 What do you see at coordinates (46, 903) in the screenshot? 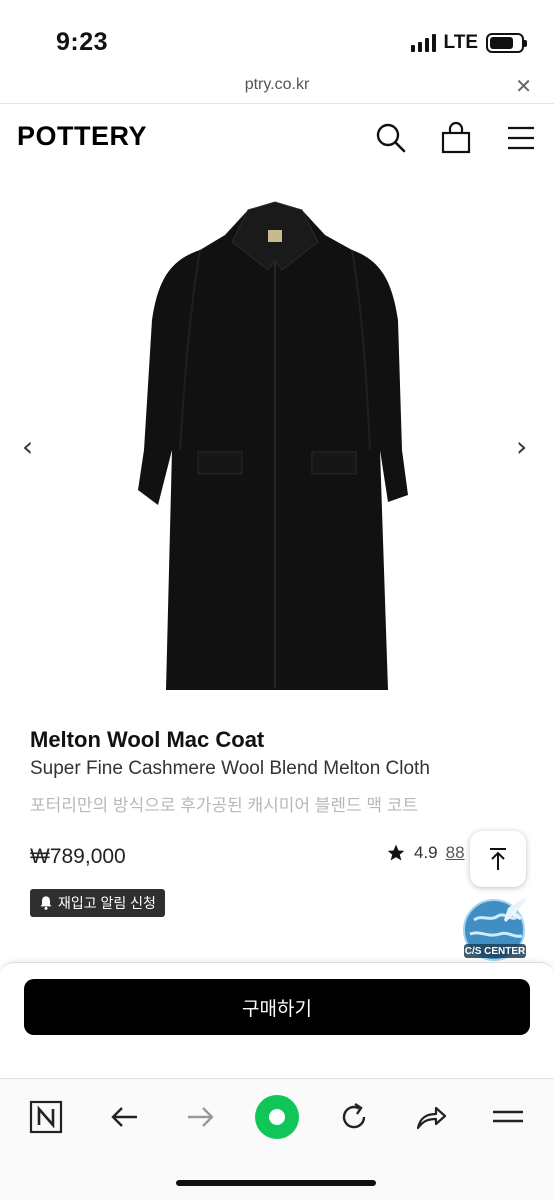
I see `bell-icon` at bounding box center [46, 903].